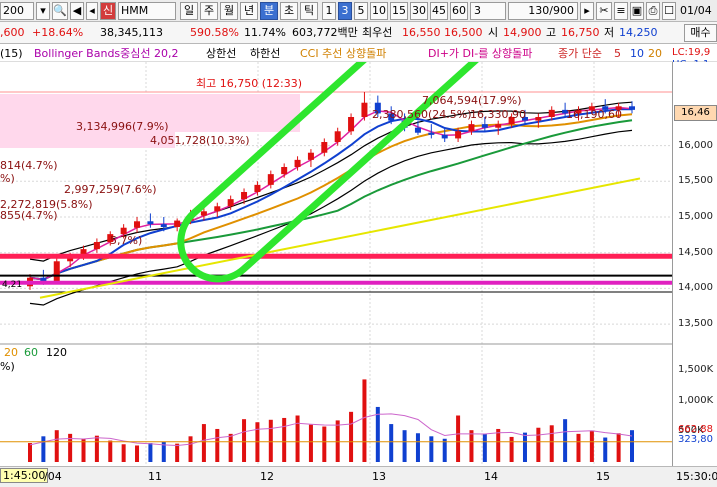 This screenshot has height=487, width=717. Describe the element at coordinates (439, 11) in the screenshot. I see `interval-button: 45` at that location.